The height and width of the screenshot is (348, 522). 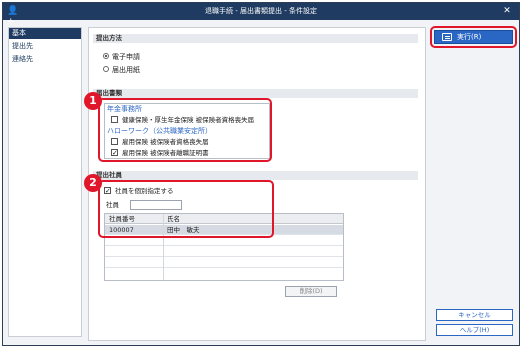 I want to click on sidebar-item-contact: 連絡先, so click(x=45, y=59).